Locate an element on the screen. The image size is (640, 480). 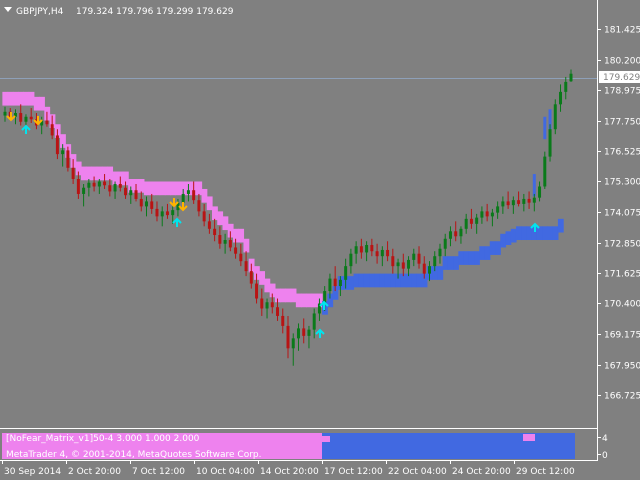
symbol-label: GBPJPY,H4 is located at coordinates (40, 12).